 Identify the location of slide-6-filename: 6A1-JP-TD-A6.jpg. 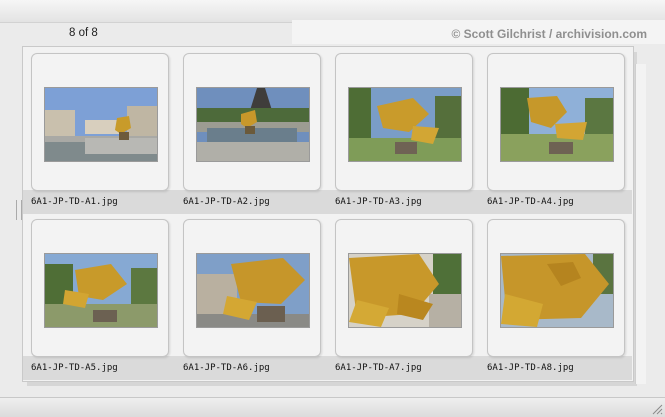
(226, 368).